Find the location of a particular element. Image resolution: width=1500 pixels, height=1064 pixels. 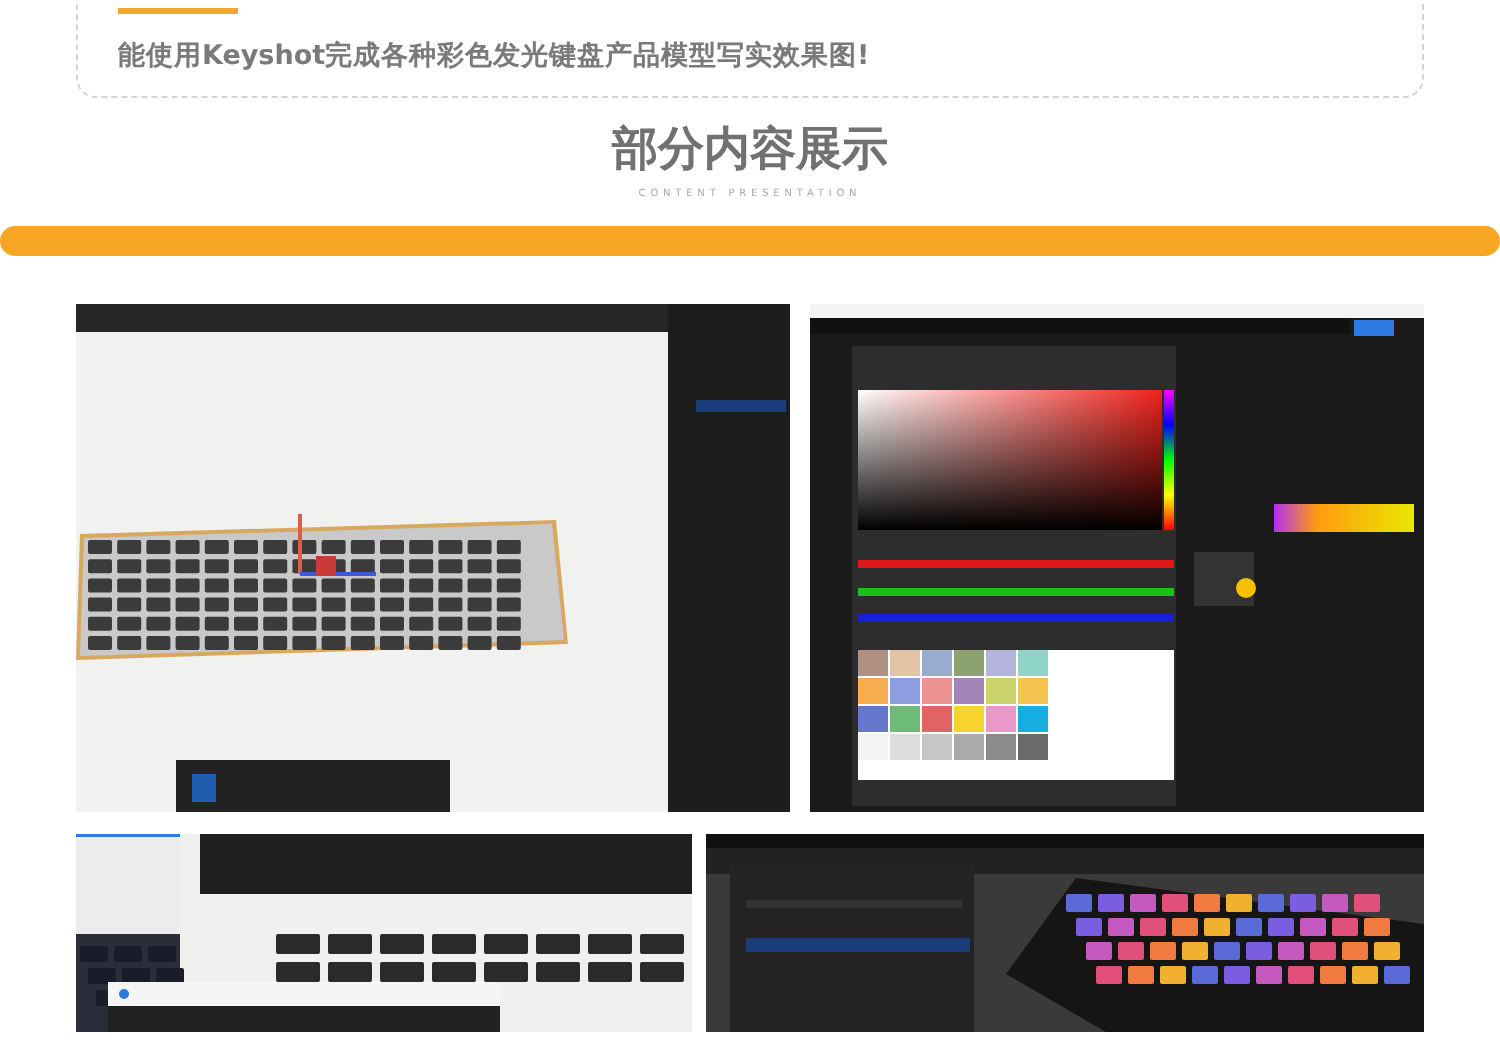

section-title: 部分内容展示 is located at coordinates (750, 151).